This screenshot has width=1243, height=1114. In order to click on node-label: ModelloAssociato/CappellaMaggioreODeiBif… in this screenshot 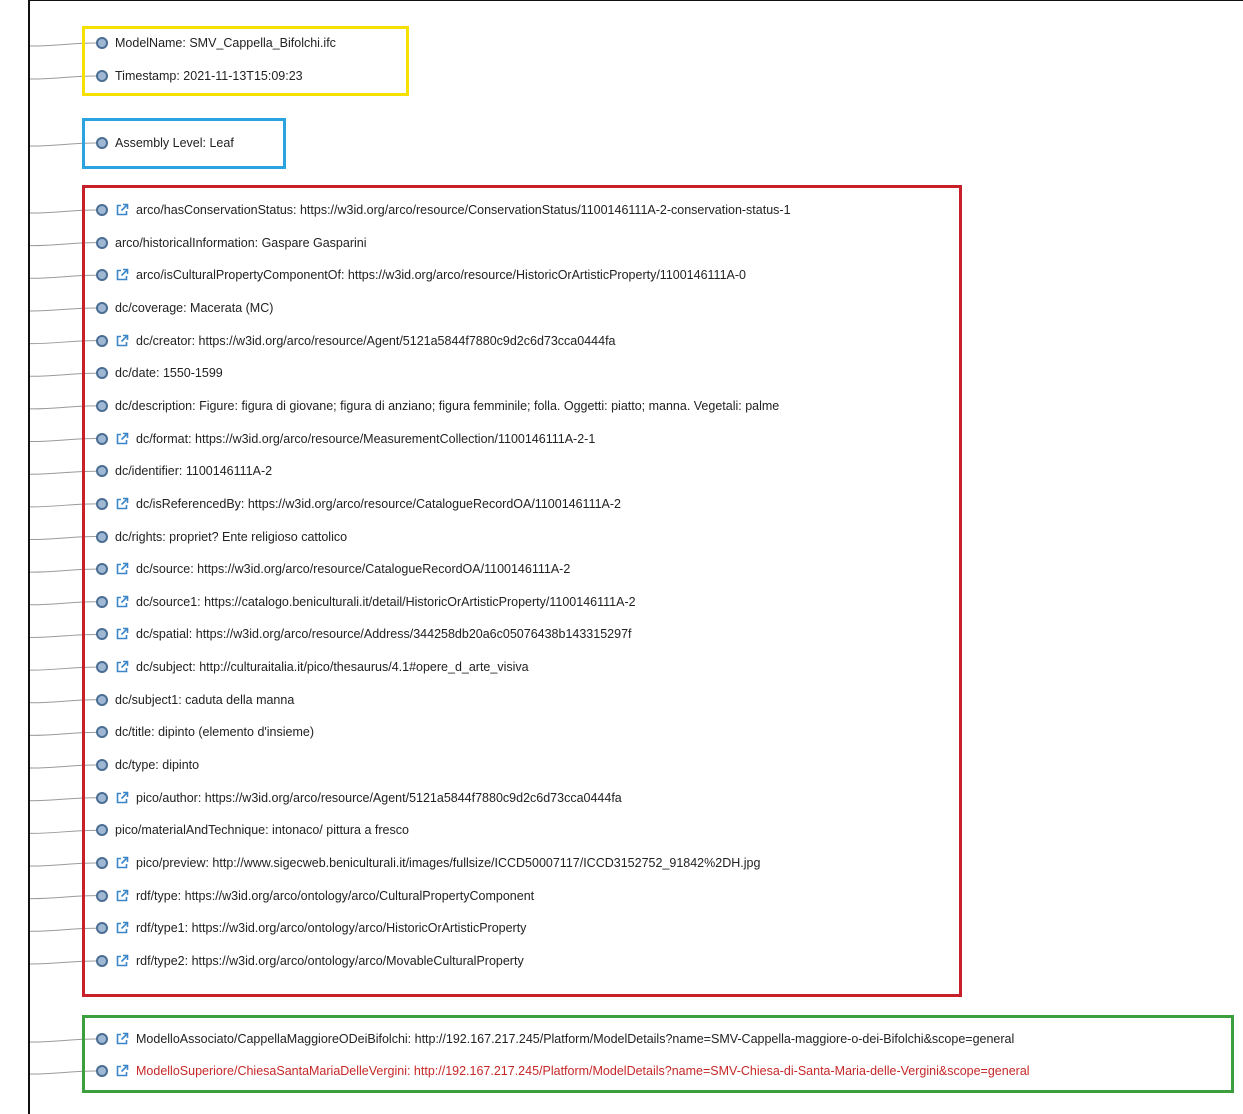, I will do `click(575, 1039)`.